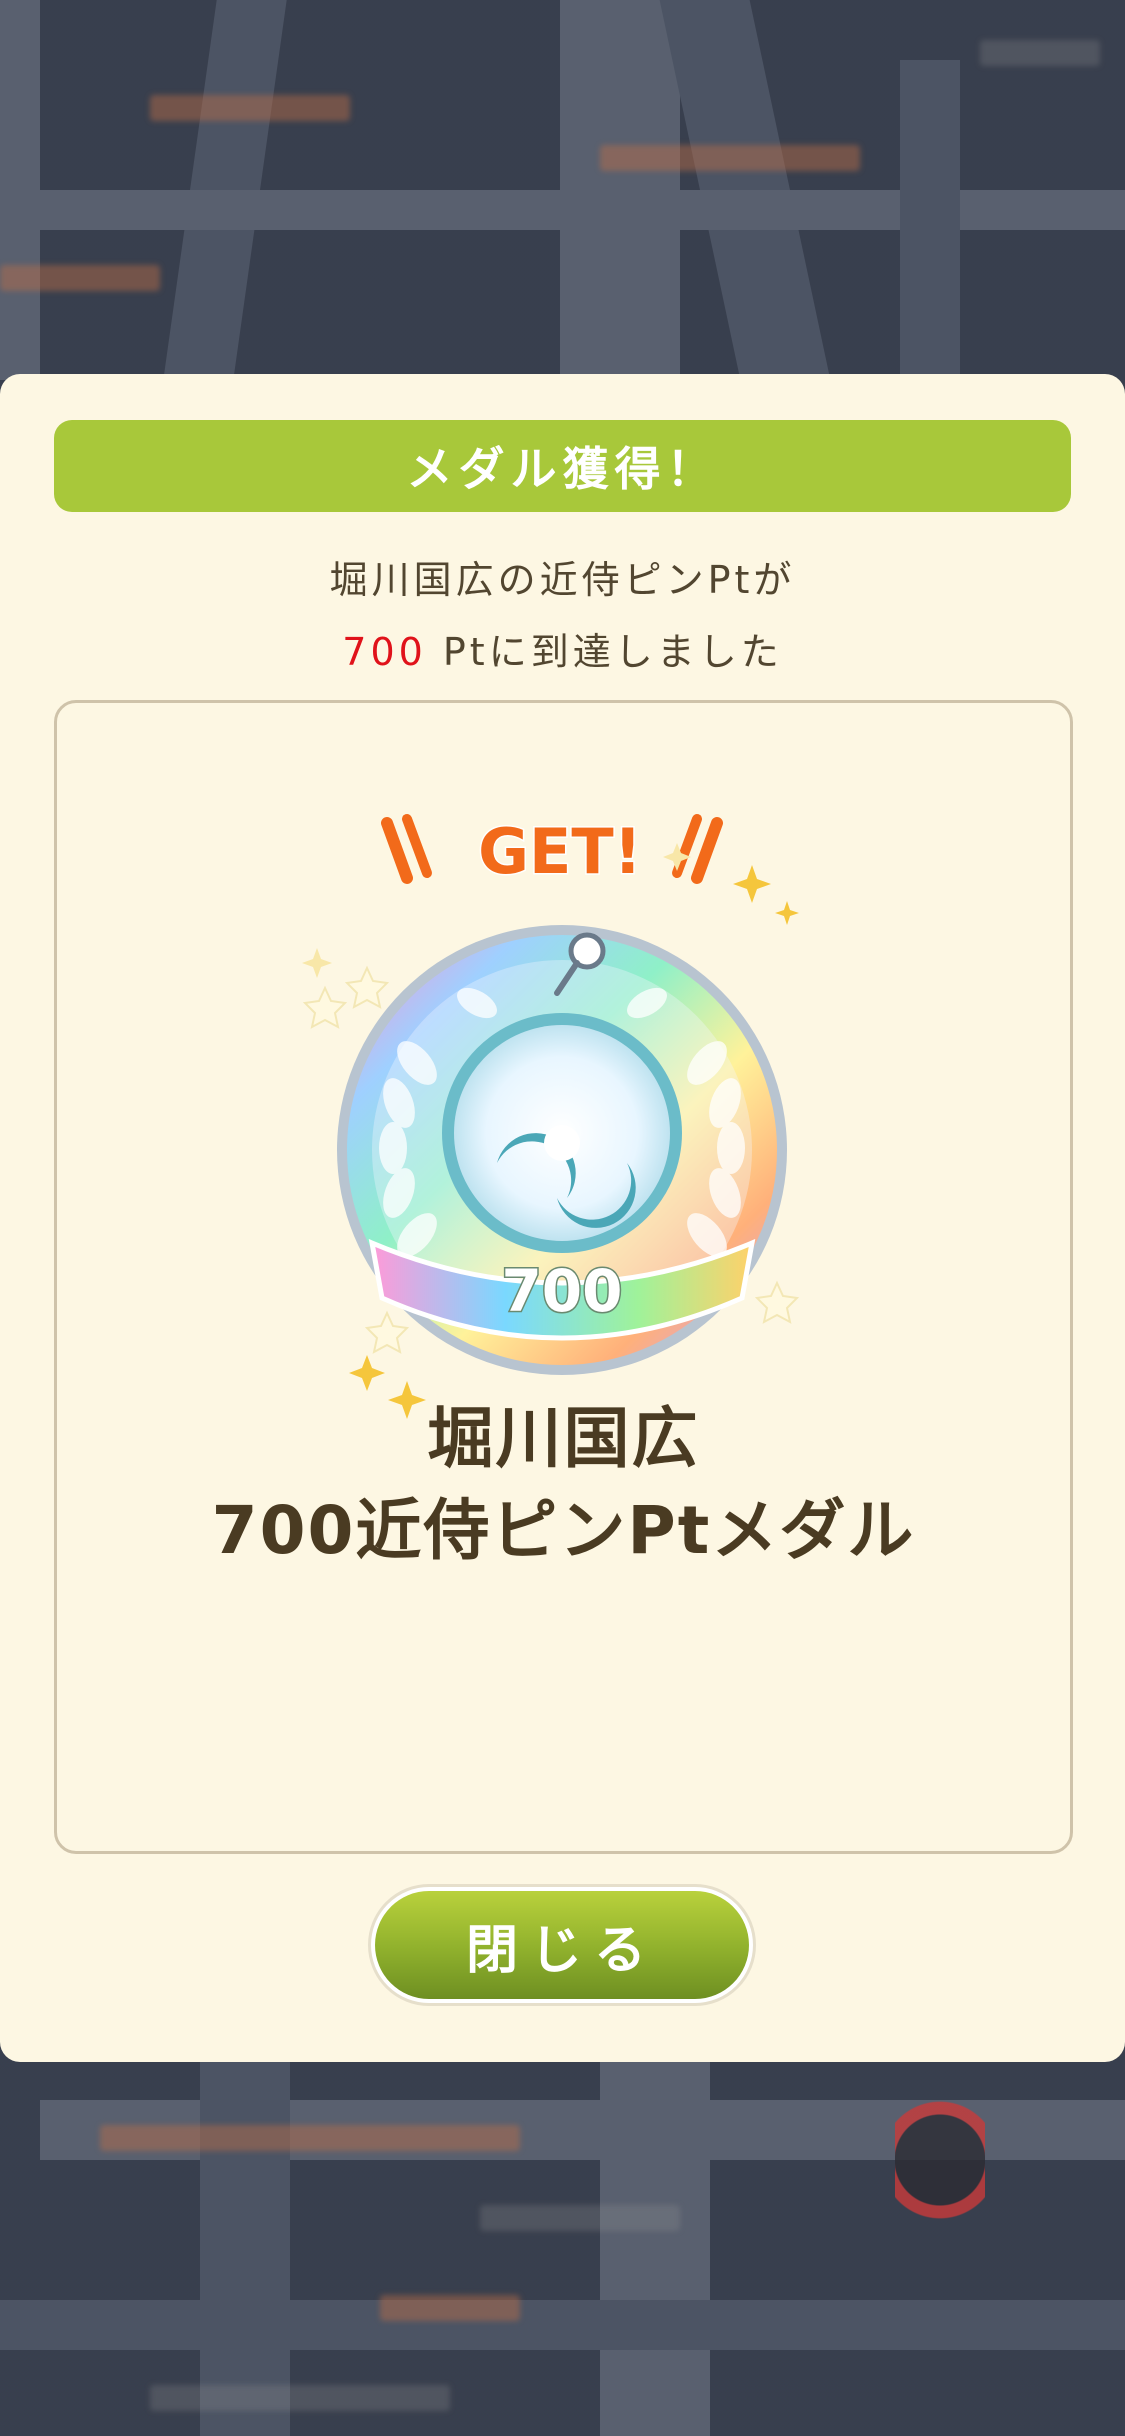  Describe the element at coordinates (563, 1438) in the screenshot. I see `medal-title-line-1: 堀川国広` at that location.